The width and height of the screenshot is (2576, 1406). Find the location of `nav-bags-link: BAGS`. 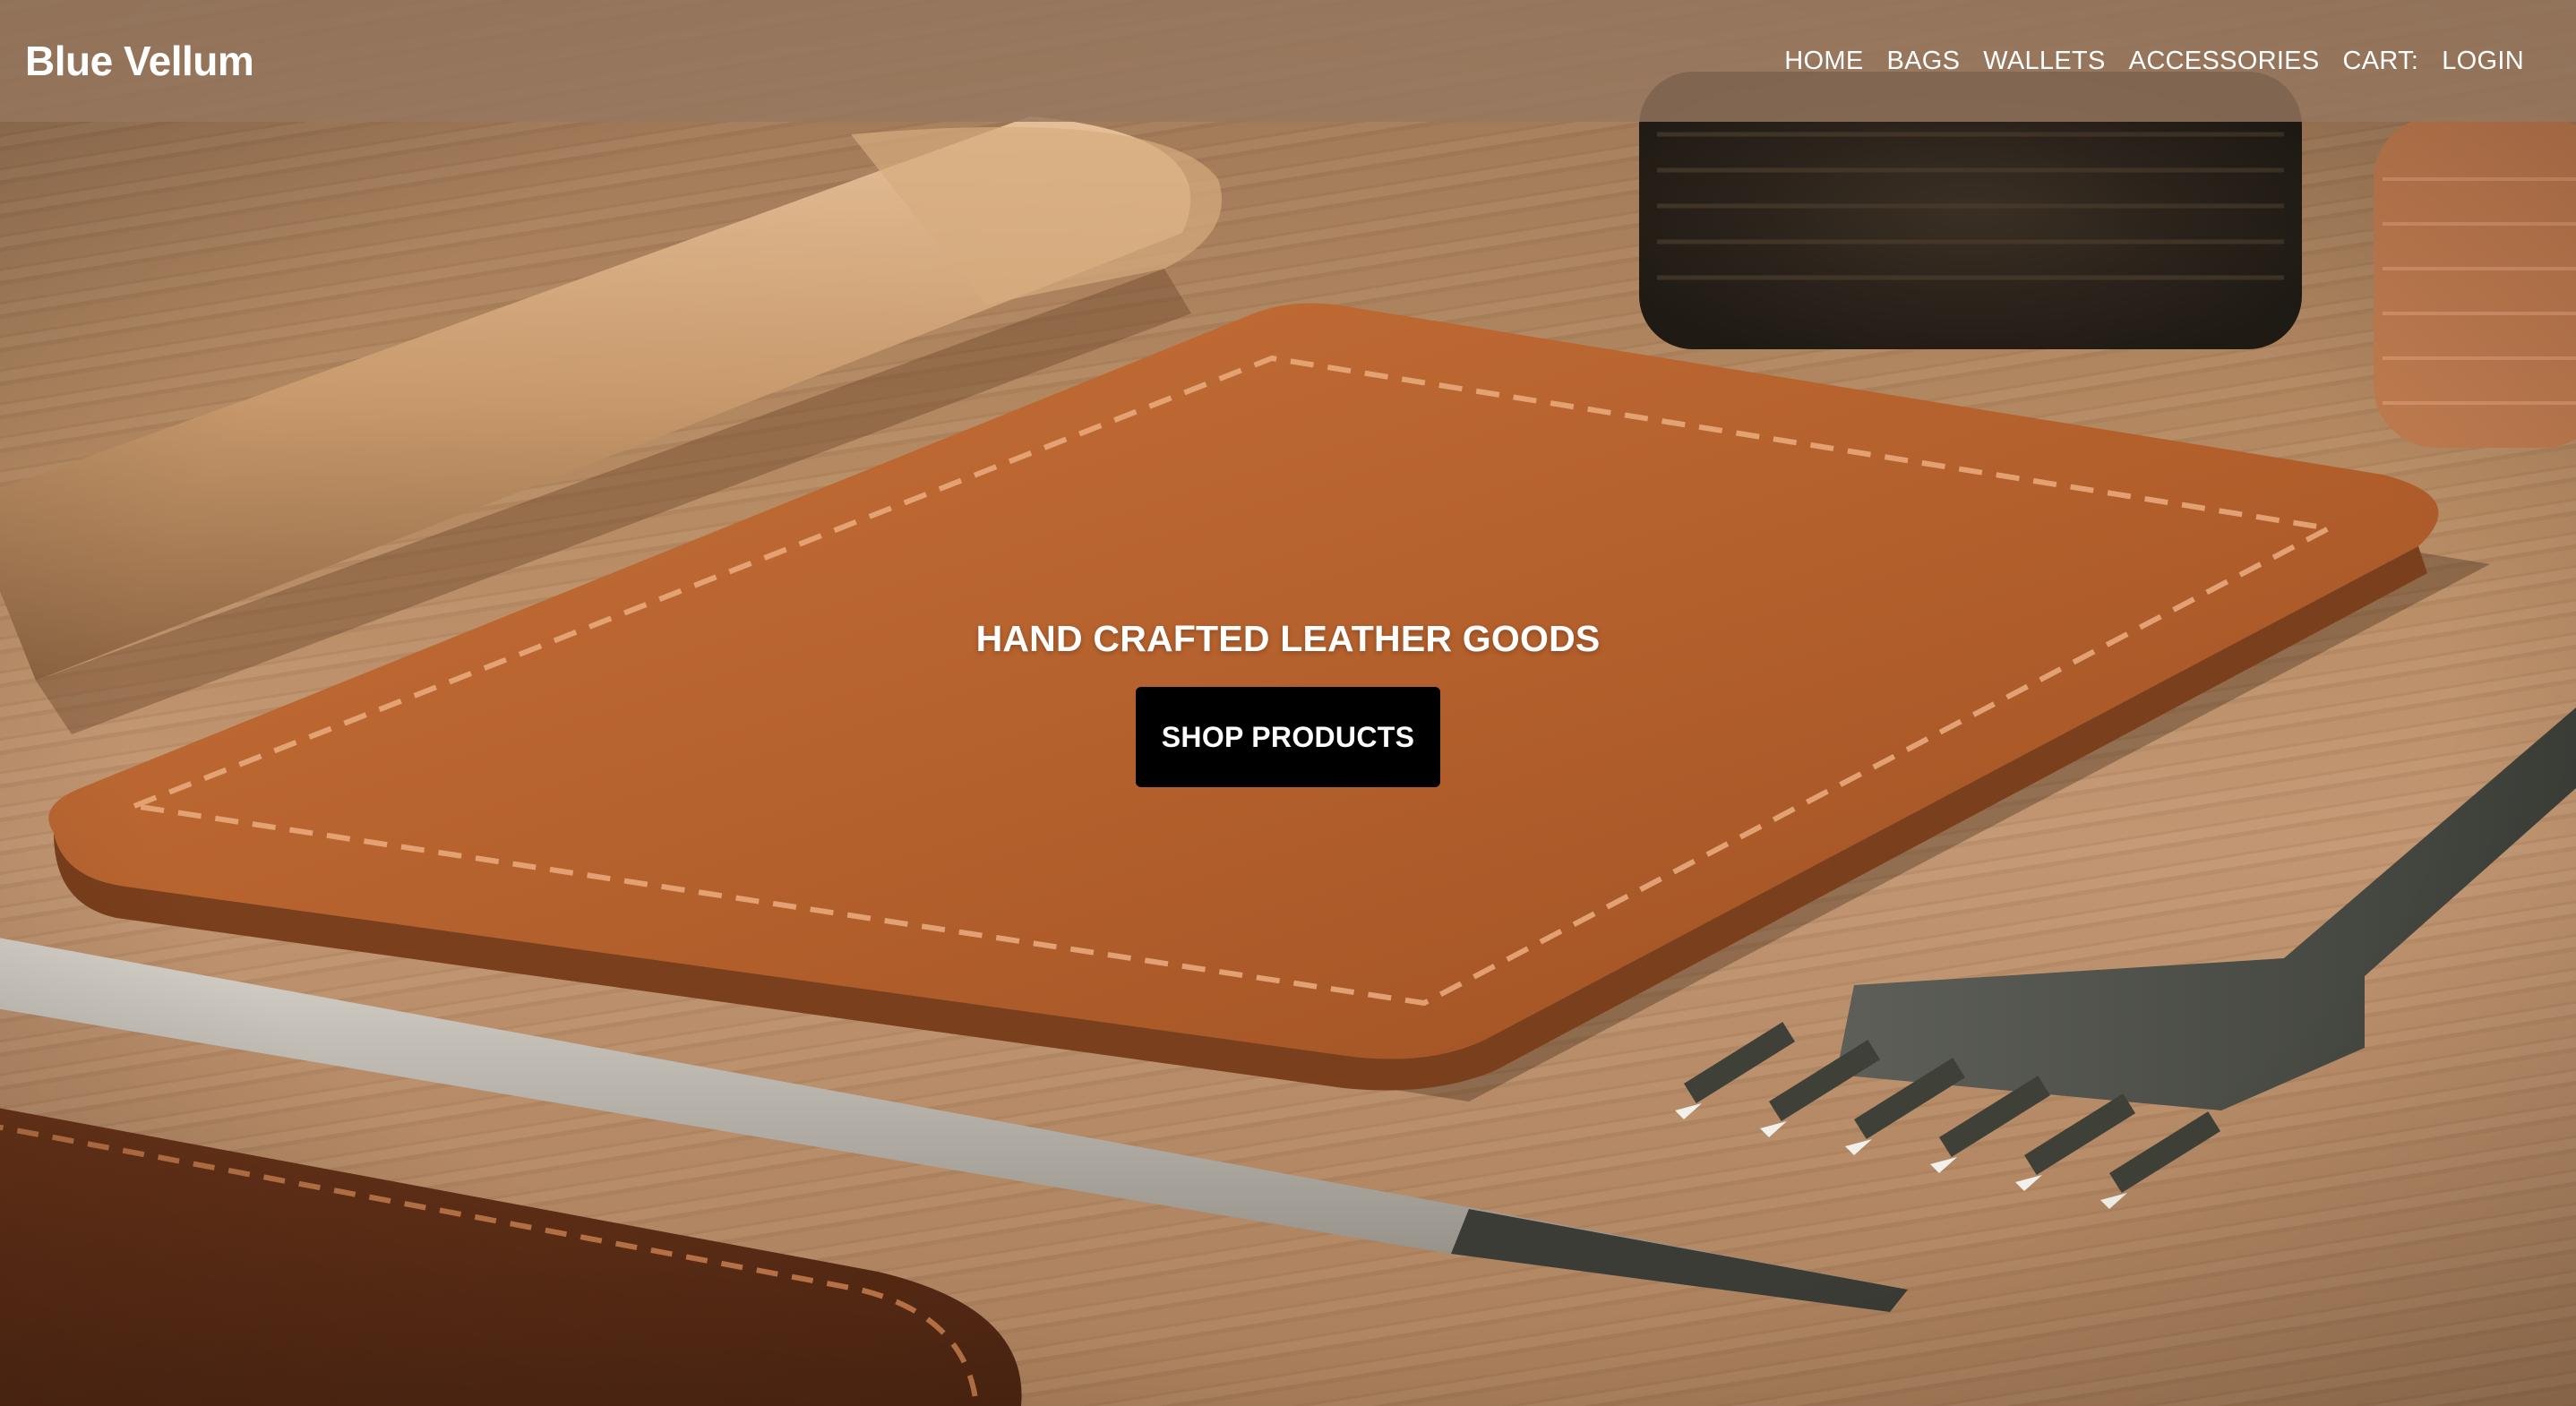

nav-bags-link: BAGS is located at coordinates (1923, 61).